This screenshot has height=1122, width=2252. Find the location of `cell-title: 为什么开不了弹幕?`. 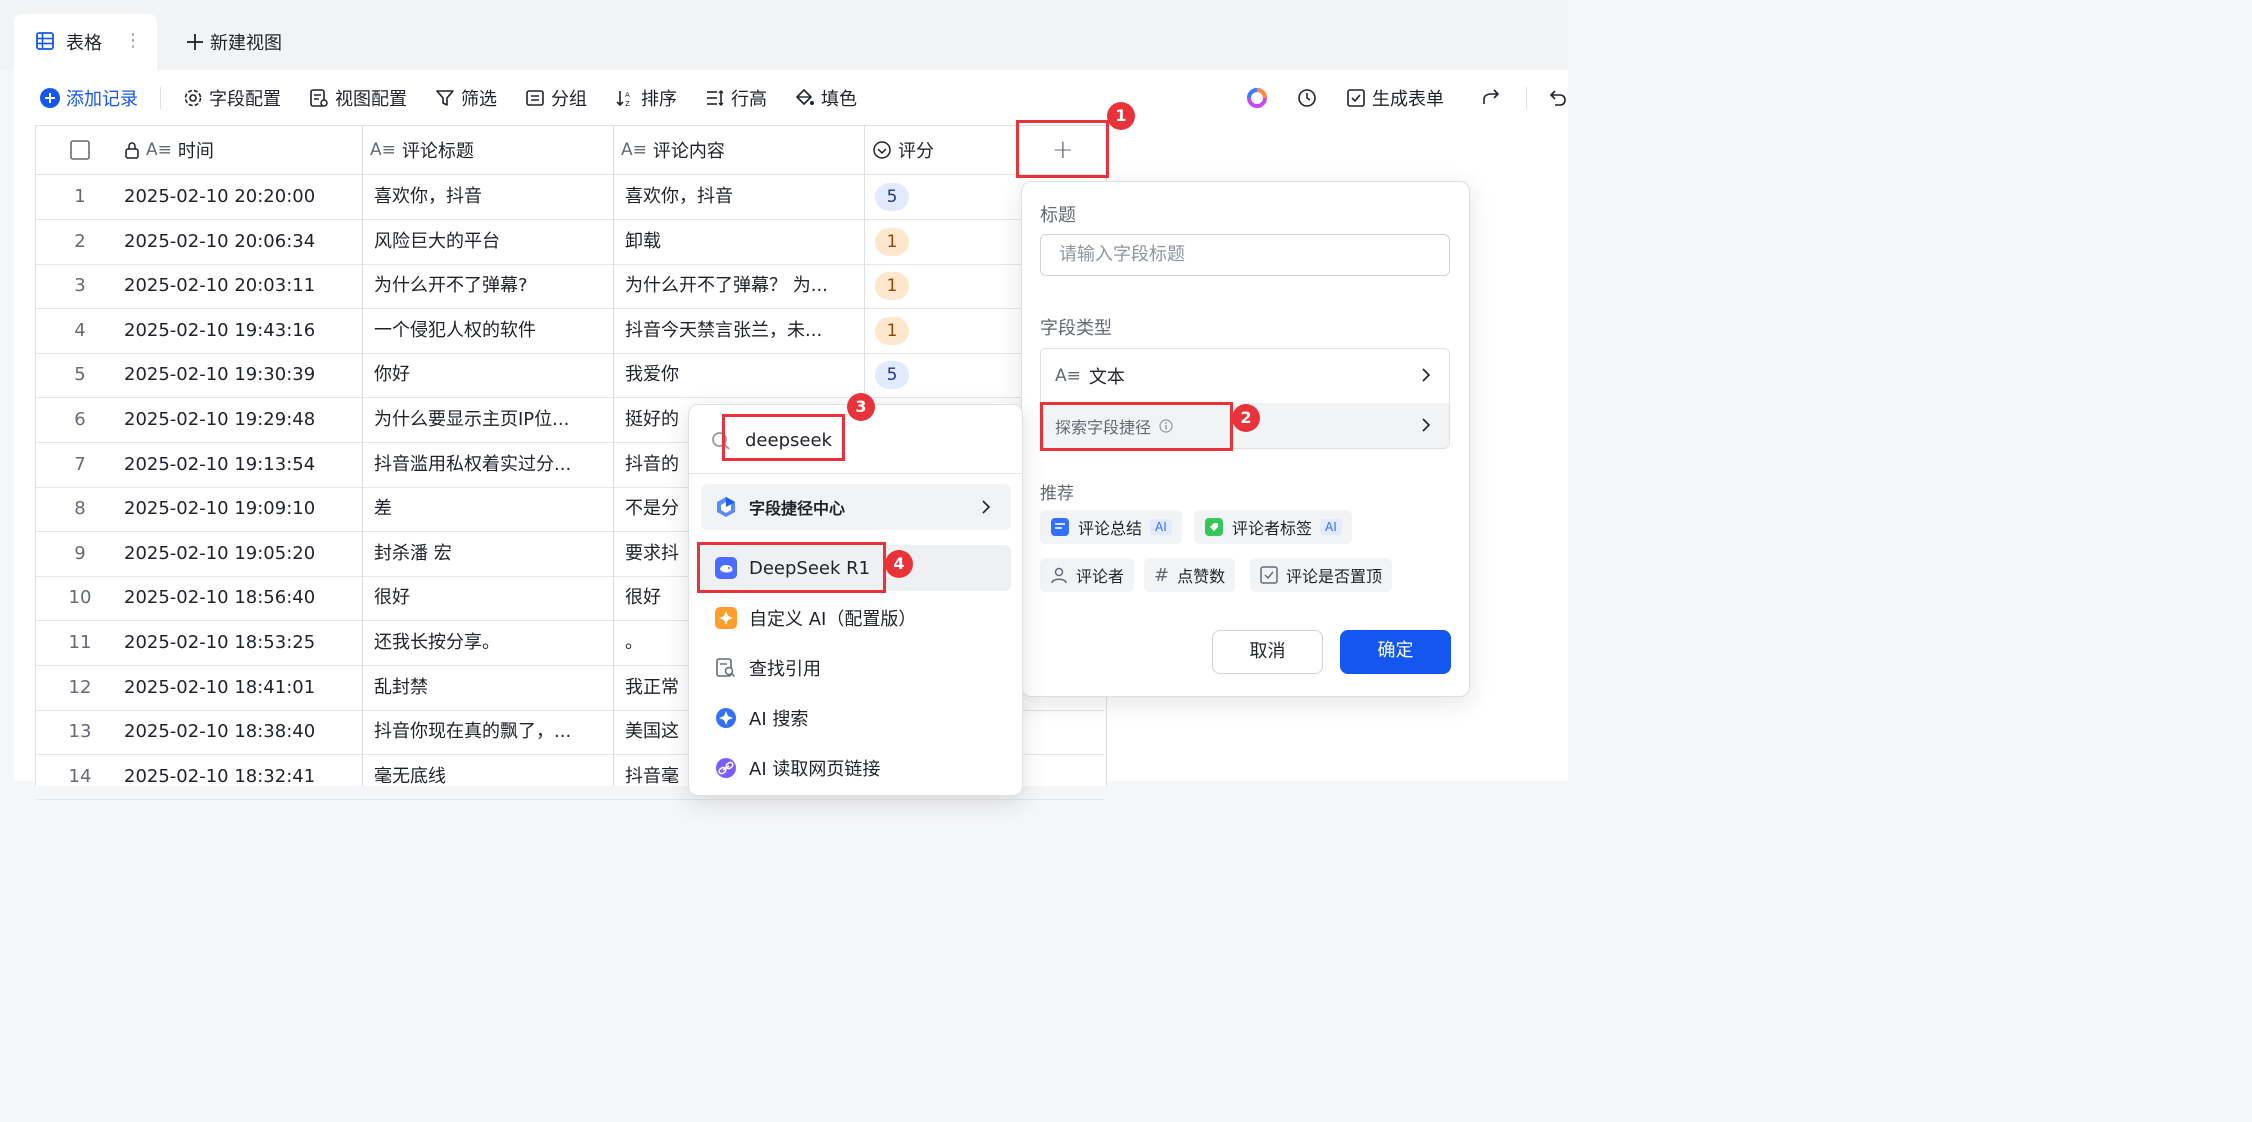

cell-title: 为什么开不了弹幕? is located at coordinates (494, 286).